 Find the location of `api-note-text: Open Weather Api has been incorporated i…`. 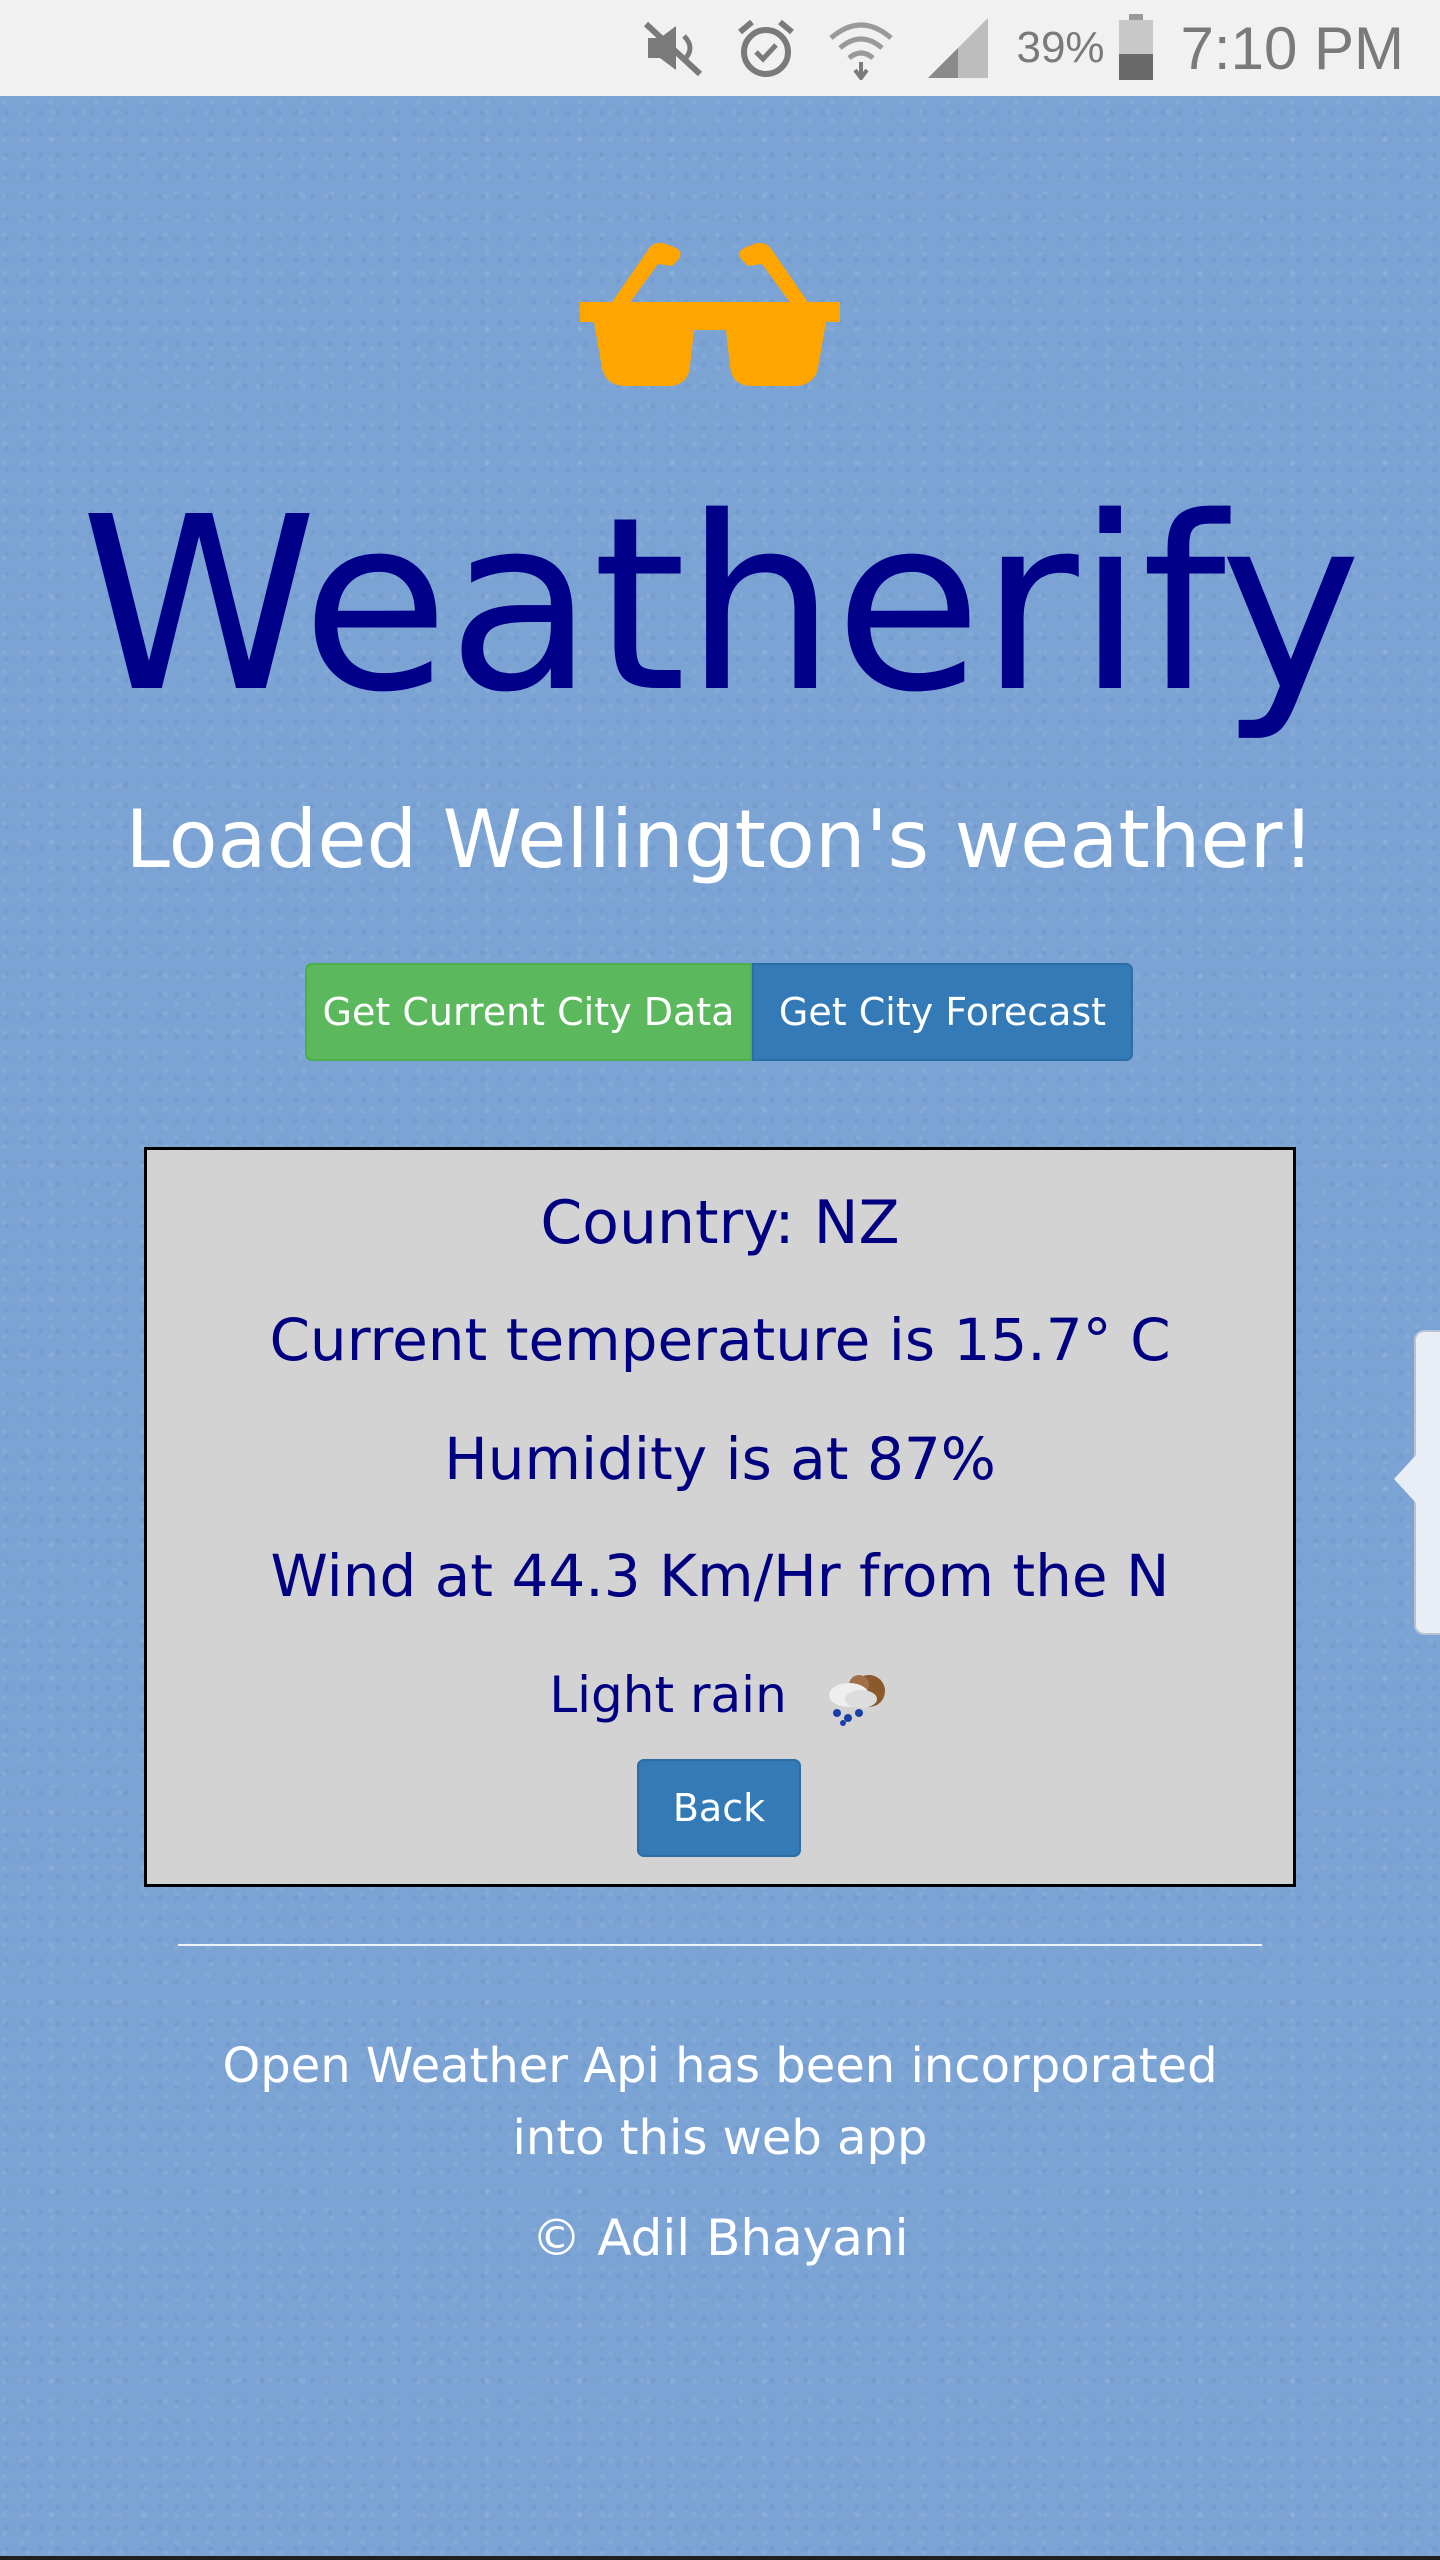

api-note-text: Open Weather Api has been incorporated i… is located at coordinates (720, 2102).